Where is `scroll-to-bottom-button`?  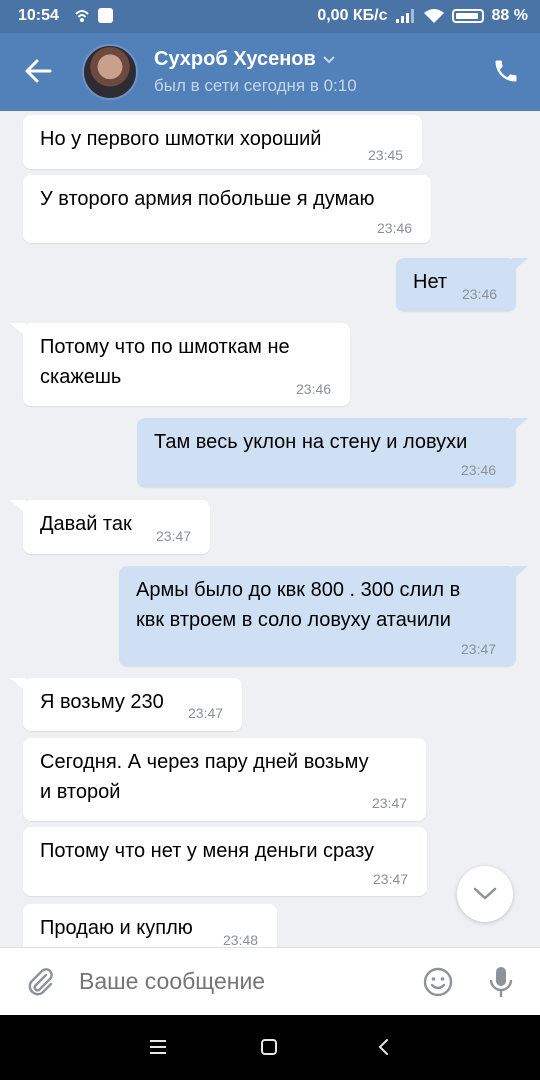
scroll-to-bottom-button is located at coordinates (485, 894).